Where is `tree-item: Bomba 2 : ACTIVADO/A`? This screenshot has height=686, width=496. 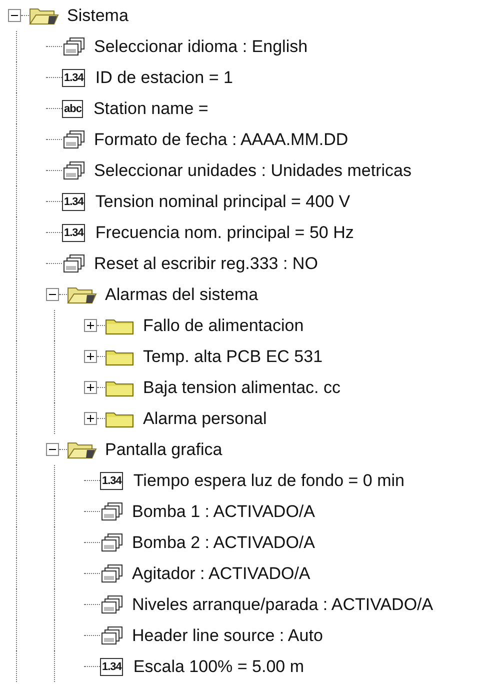
tree-item: Bomba 2 : ACTIVADO/A is located at coordinates (223, 542).